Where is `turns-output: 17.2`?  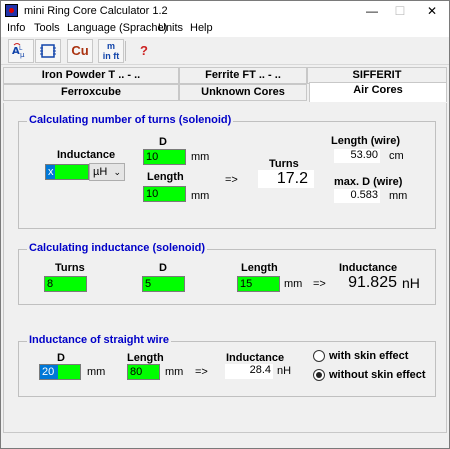 turns-output: 17.2 is located at coordinates (286, 179).